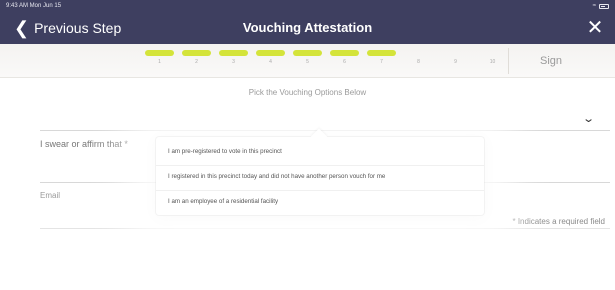 The height and width of the screenshot is (290, 615). I want to click on swear-affirm-label: I swear or affirm that *, so click(84, 144).